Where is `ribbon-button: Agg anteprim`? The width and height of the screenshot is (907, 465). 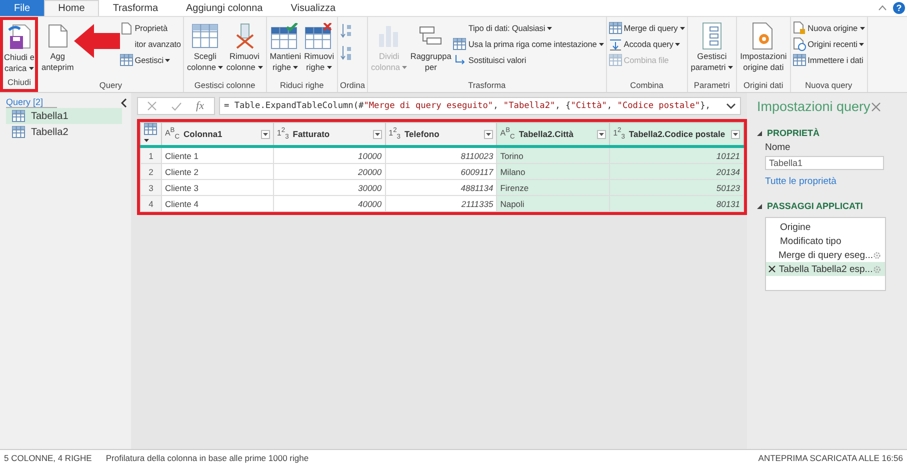
ribbon-button: Agg anteprim is located at coordinates (57, 49).